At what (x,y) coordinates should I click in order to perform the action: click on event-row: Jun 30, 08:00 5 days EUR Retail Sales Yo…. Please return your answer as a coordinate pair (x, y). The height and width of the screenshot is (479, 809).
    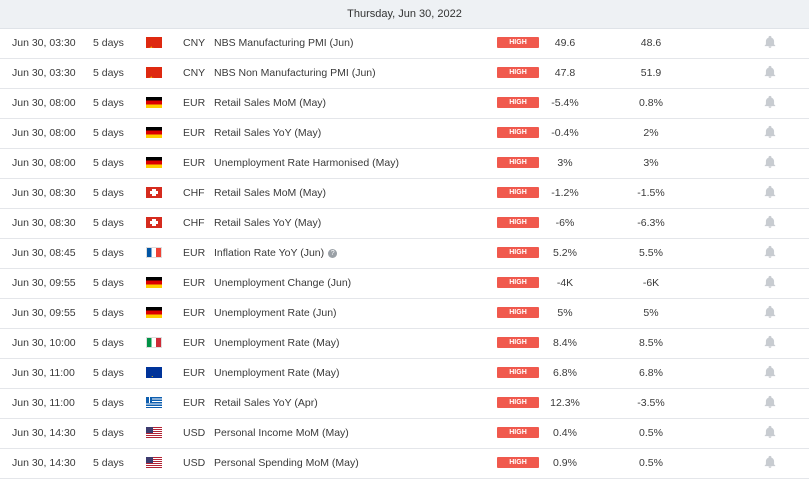
    Looking at the image, I should click on (404, 134).